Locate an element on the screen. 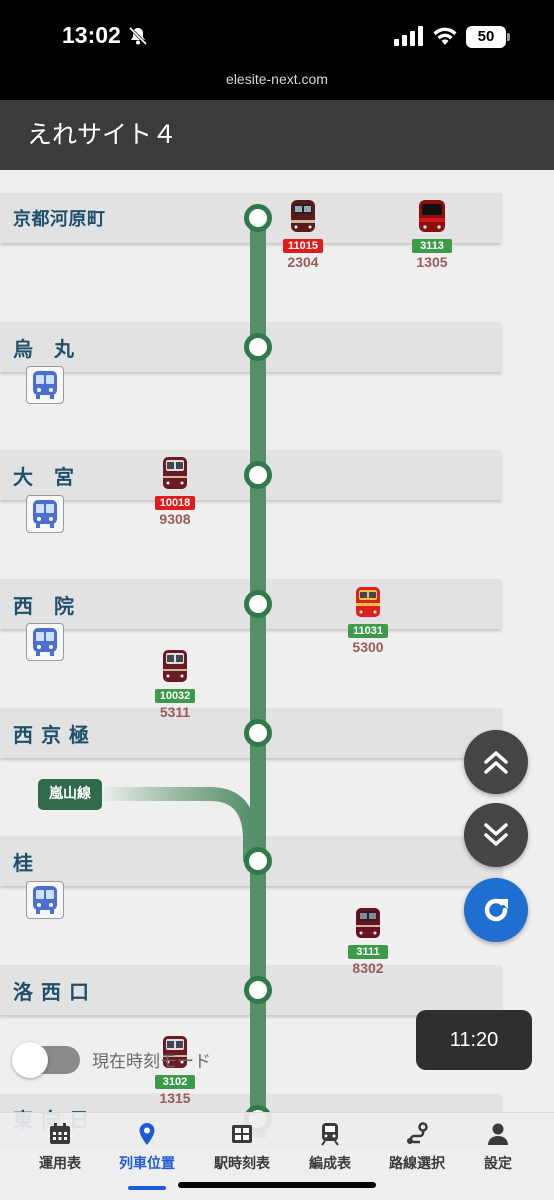 The height and width of the screenshot is (1200, 554). train-formation-number: 5311 is located at coordinates (175, 712).